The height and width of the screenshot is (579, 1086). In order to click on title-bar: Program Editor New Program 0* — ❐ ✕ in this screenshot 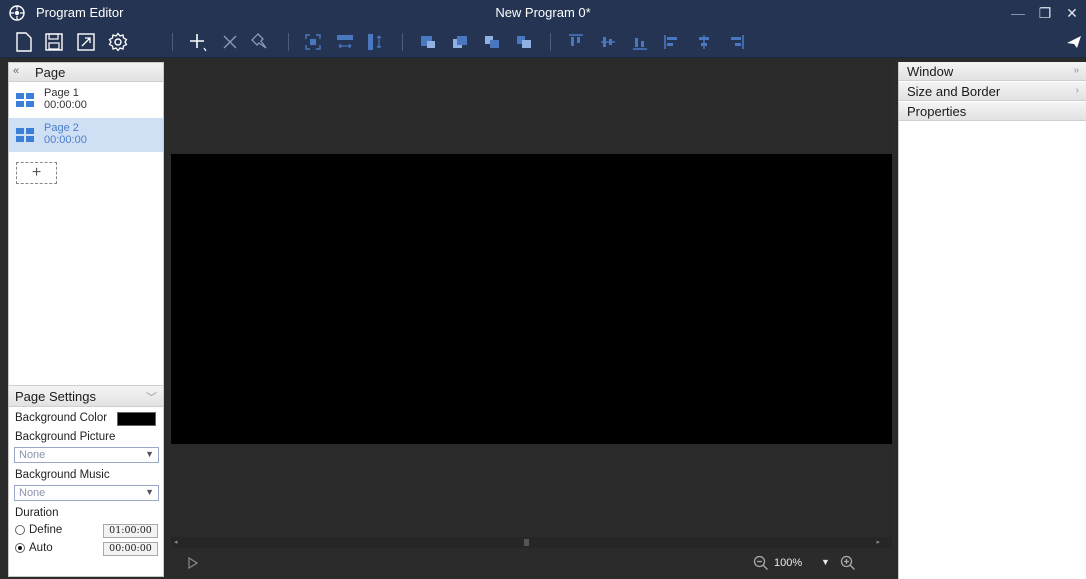, I will do `click(543, 13)`.